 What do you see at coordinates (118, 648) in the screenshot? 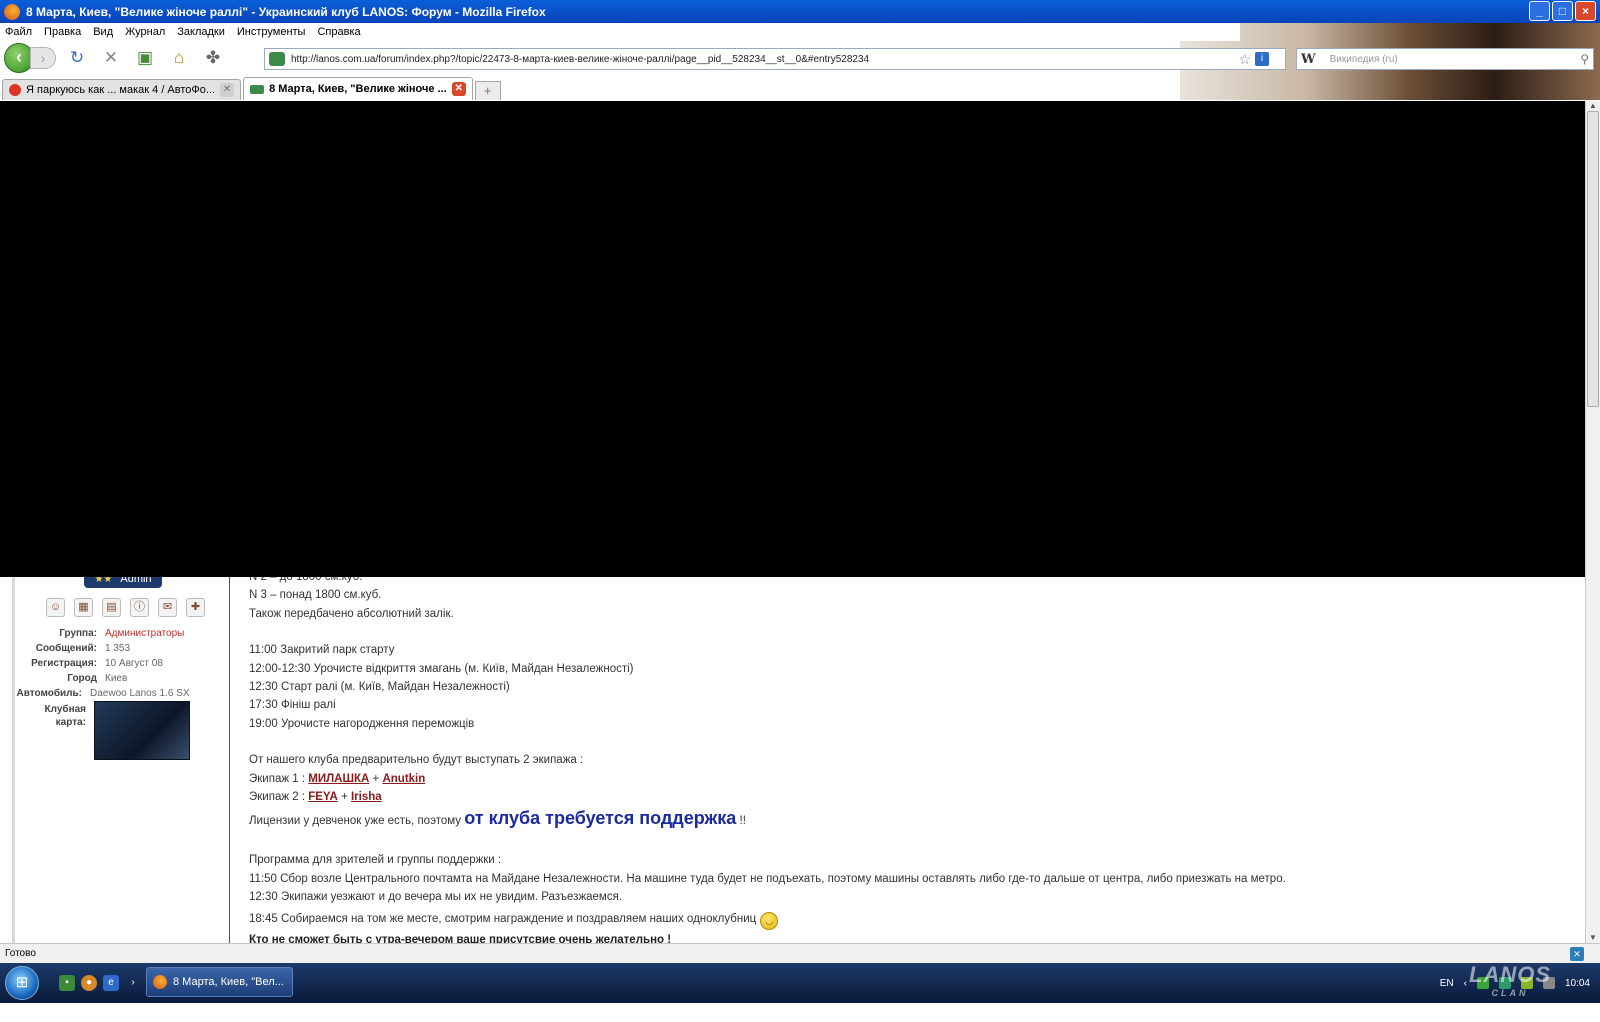
I see `info-value: 1 353` at bounding box center [118, 648].